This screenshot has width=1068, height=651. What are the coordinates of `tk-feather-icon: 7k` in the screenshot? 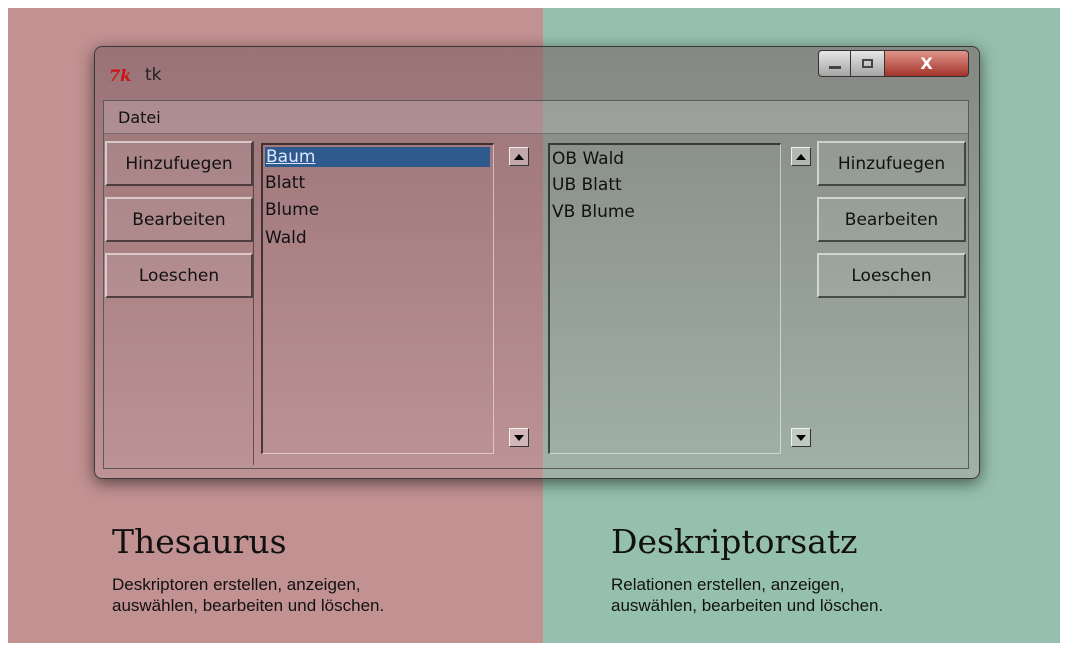 It's located at (120, 75).